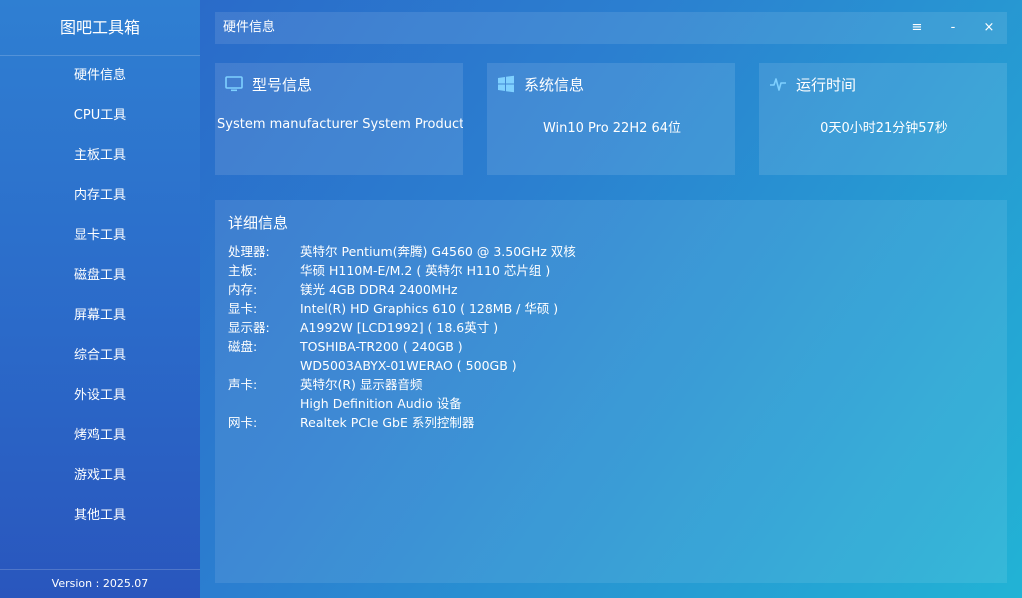 The height and width of the screenshot is (598, 1022). I want to click on detail-row-disk: 磁盘: TOSHIBA-TR200 ( 240GB ), so click(402, 346).